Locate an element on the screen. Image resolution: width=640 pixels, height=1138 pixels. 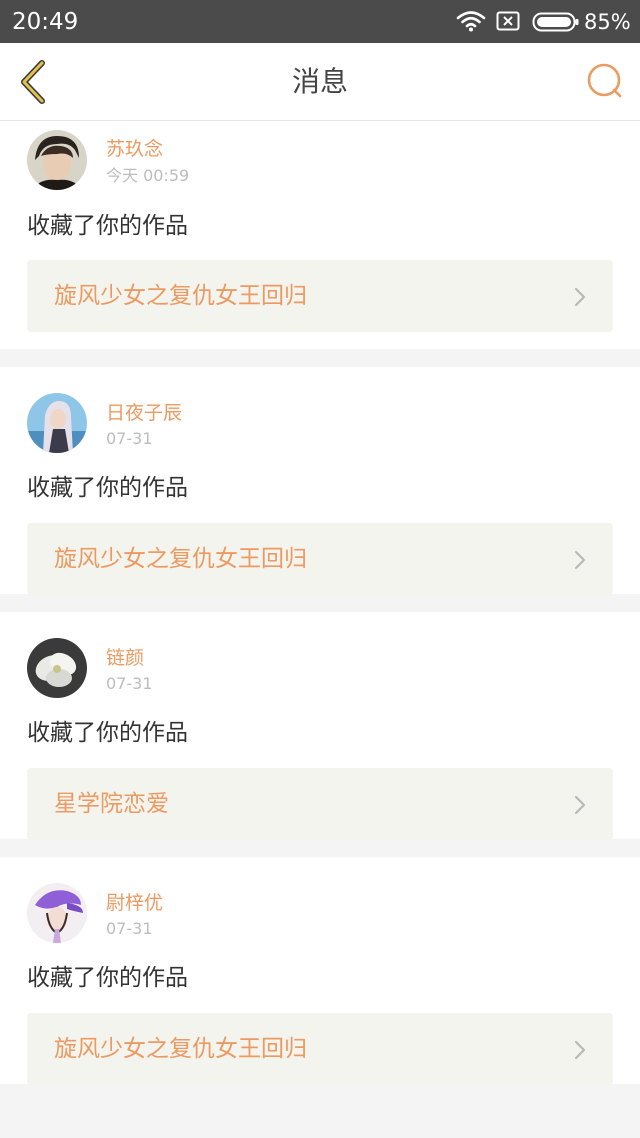
battery-percent: 85% is located at coordinates (607, 22).